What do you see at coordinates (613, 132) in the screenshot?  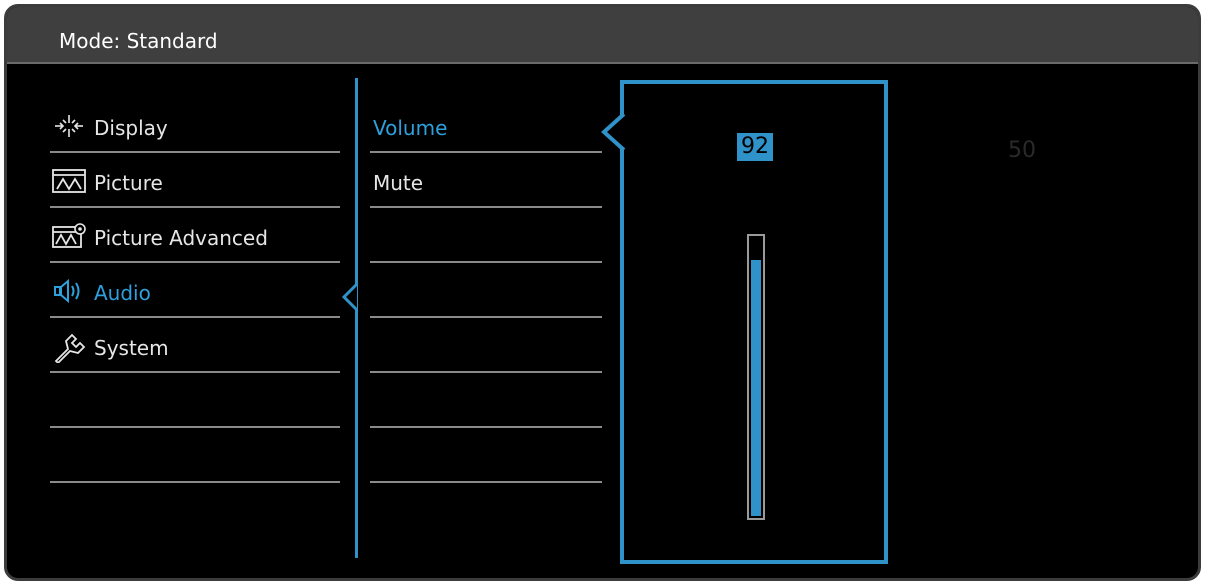 I see `panel-pointer-icon` at bounding box center [613, 132].